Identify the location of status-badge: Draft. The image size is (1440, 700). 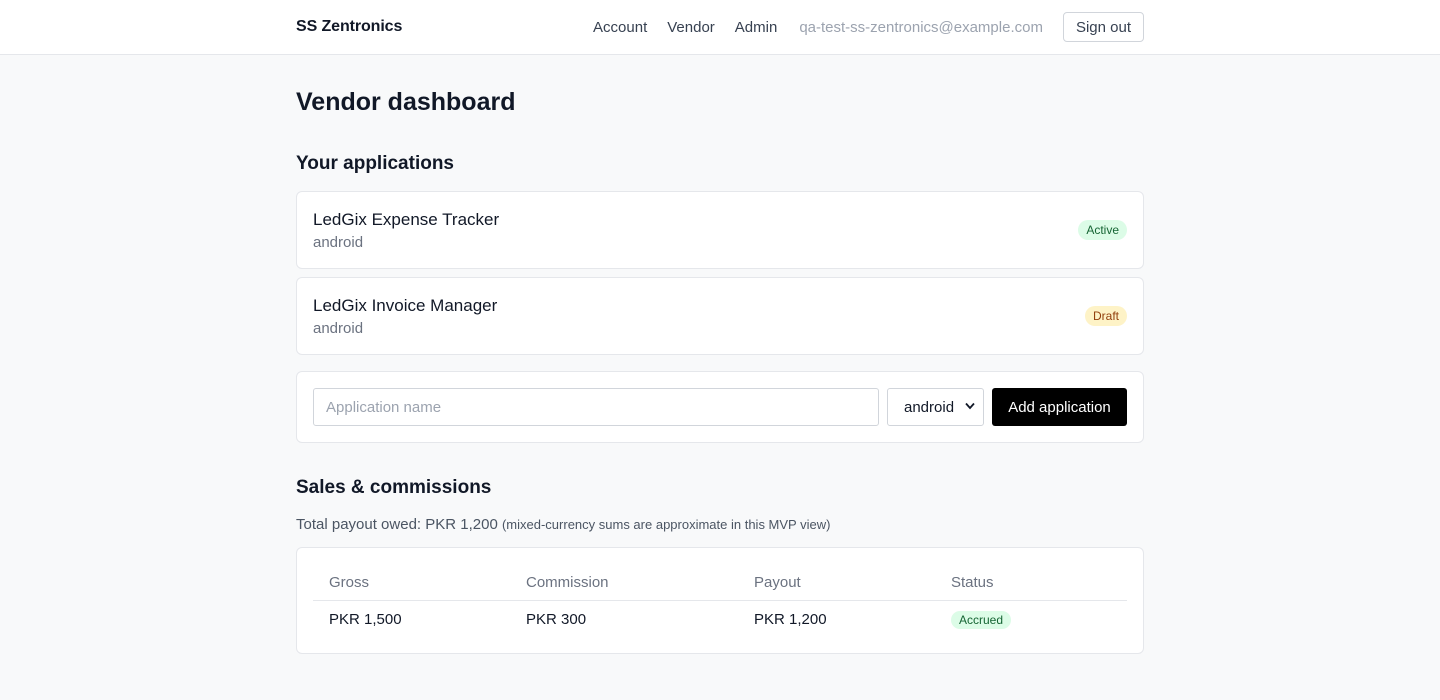
(1105, 316).